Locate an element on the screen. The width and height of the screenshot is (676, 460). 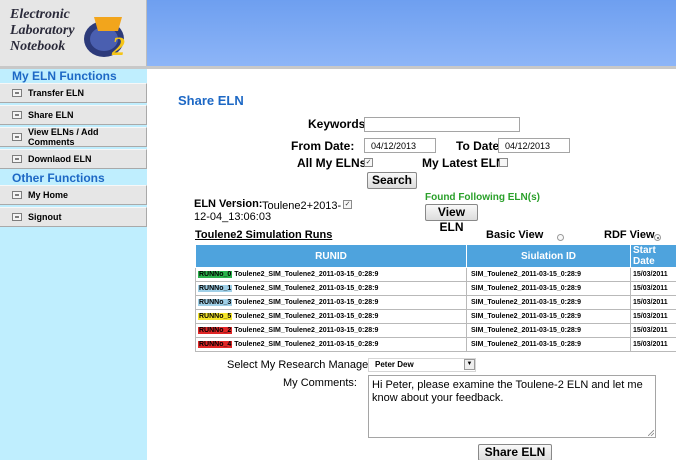
resize-grip-icon is located at coordinates (651, 433).